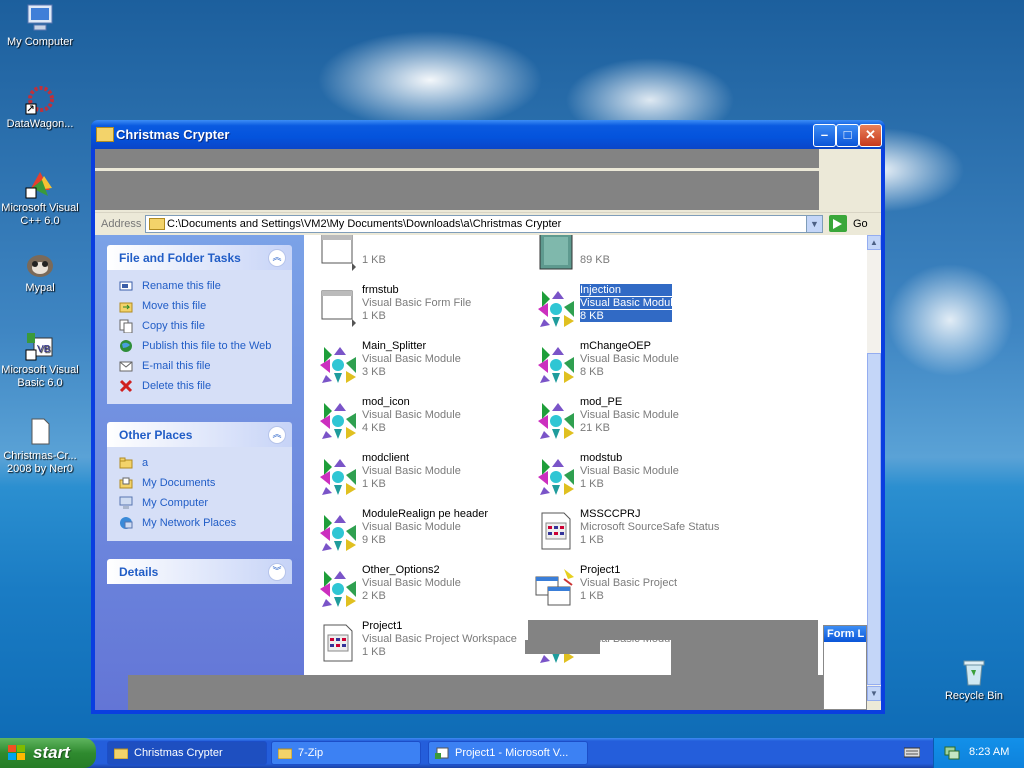  What do you see at coordinates (48, 753) in the screenshot?
I see `start-button: start` at bounding box center [48, 753].